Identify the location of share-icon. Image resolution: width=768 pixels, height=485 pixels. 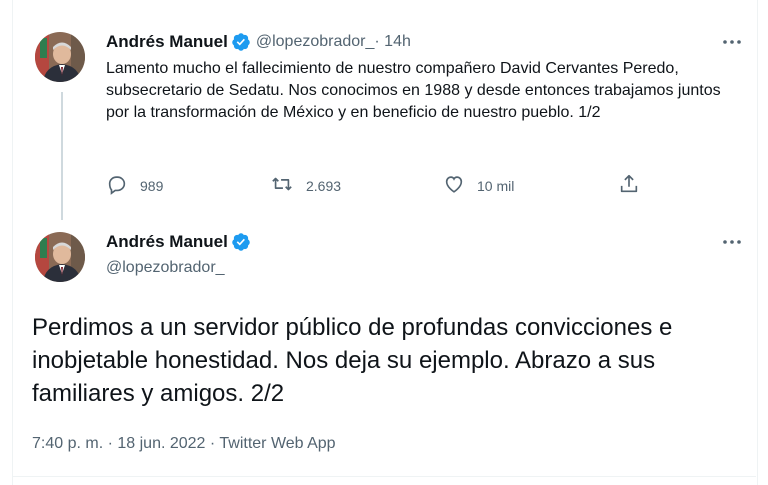
(629, 186).